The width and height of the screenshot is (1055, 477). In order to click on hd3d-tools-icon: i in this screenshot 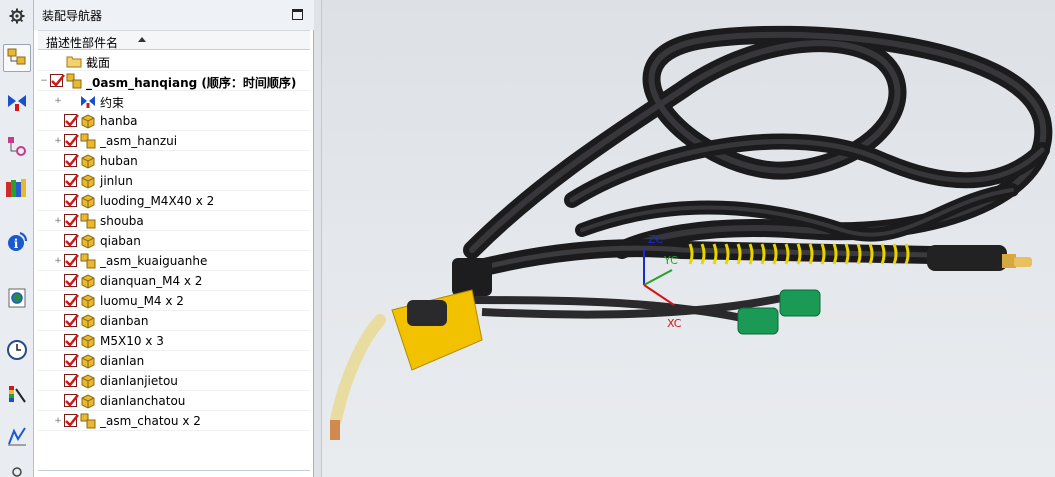, I will do `click(17, 242)`.